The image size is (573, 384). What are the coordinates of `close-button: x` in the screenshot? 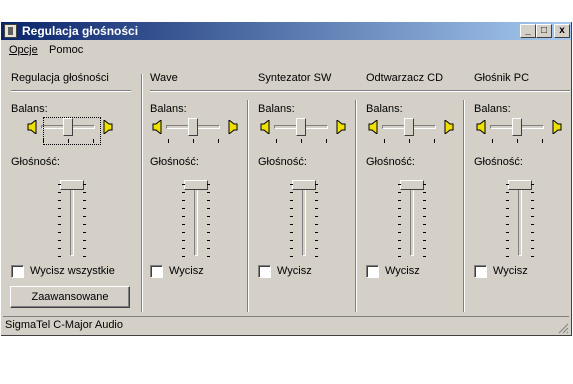 It's located at (562, 31).